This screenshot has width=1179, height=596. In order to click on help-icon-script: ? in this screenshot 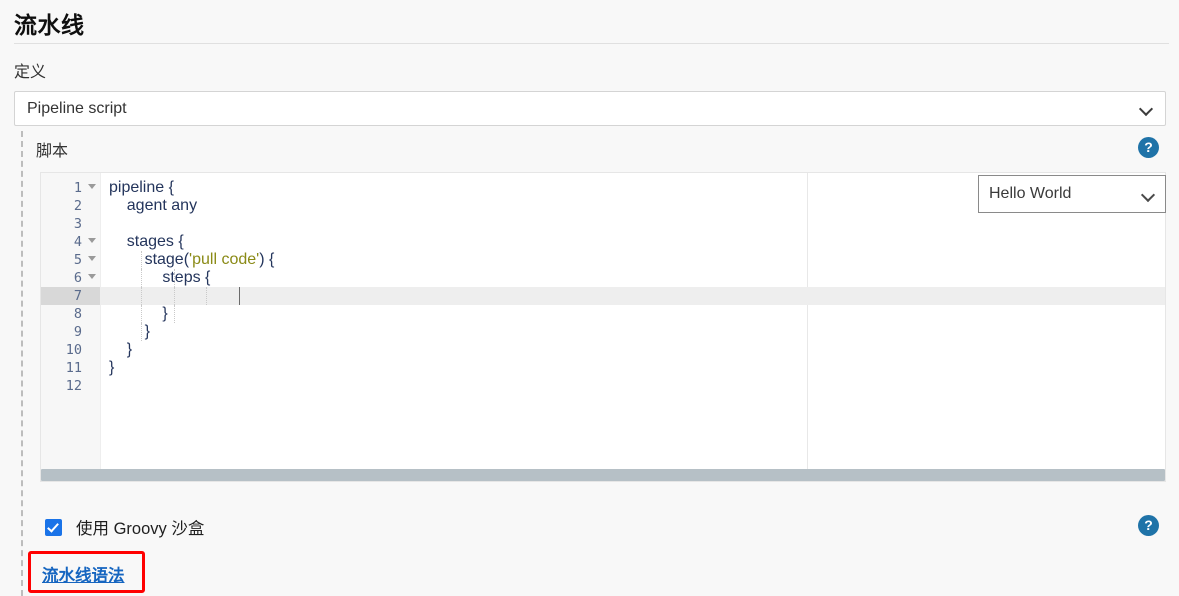, I will do `click(1148, 147)`.